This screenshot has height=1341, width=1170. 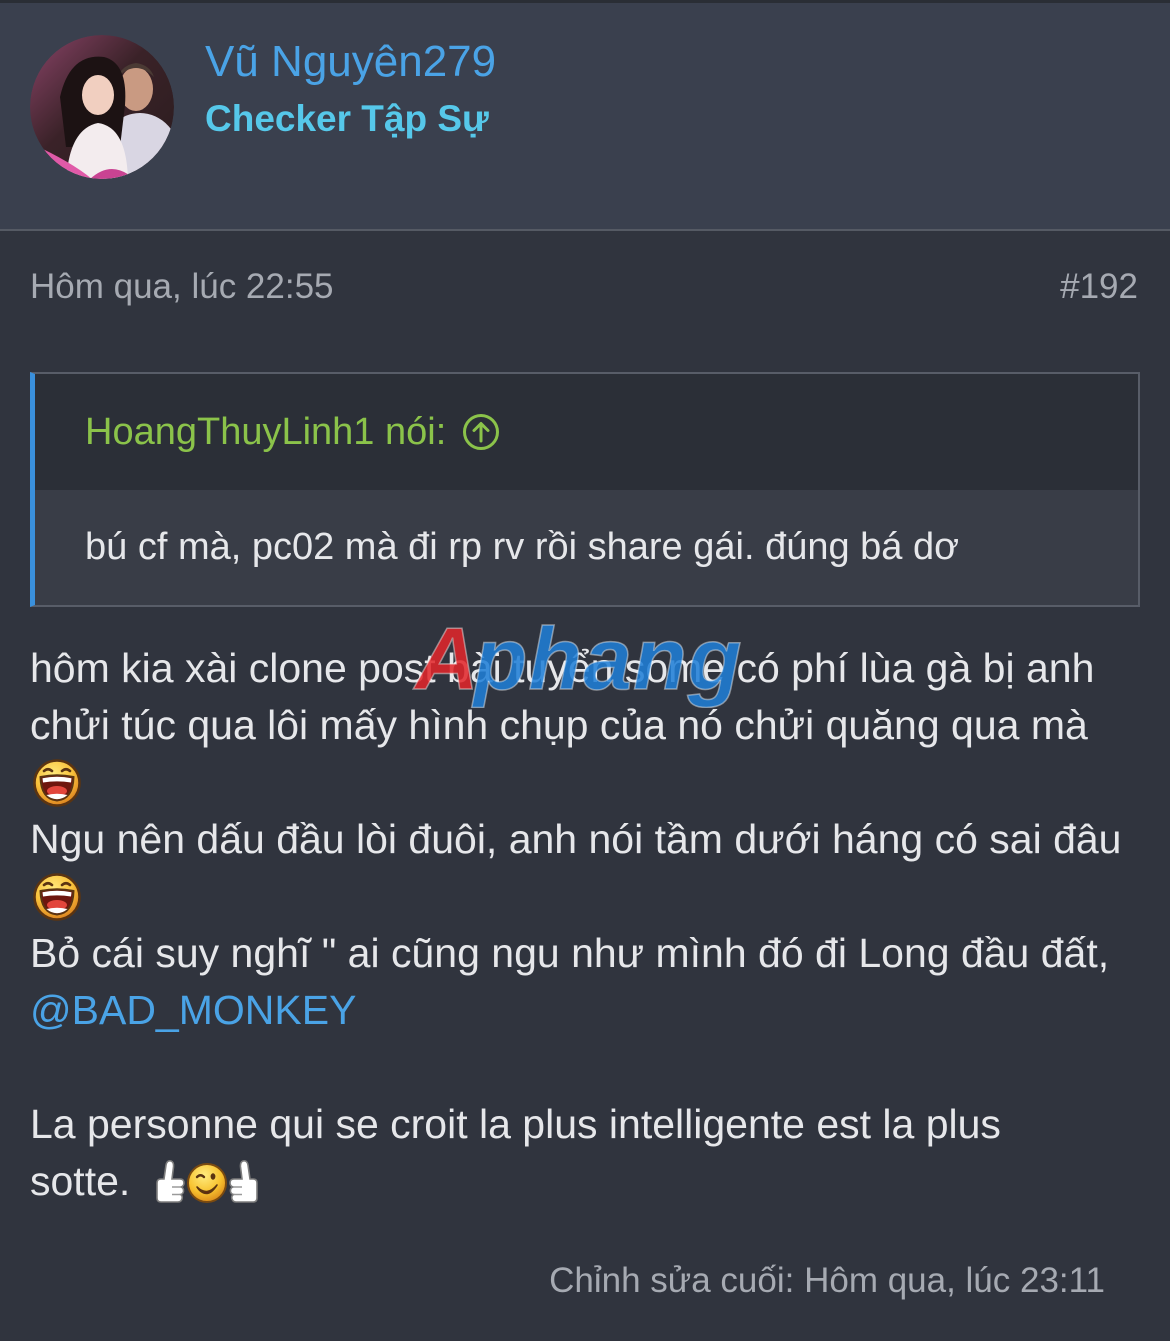 I want to click on thumbs-up-wink-icon, so click(x=207, y=1182).